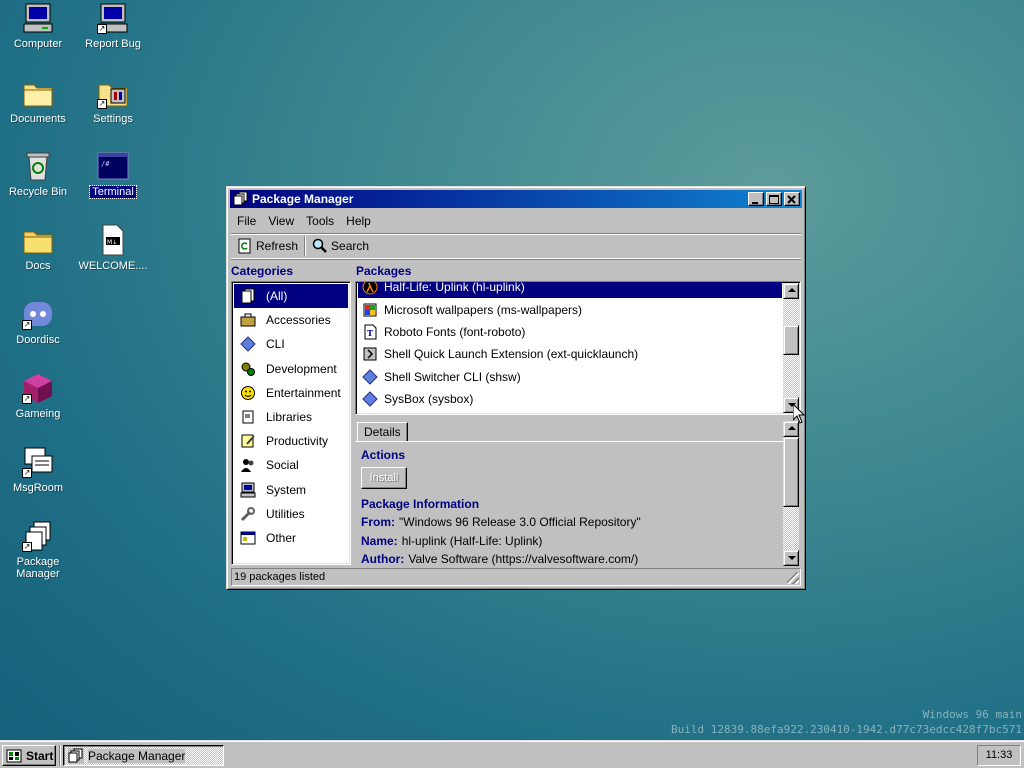 The width and height of the screenshot is (1024, 768). What do you see at coordinates (455, 331) in the screenshot?
I see `package-label: Roboto Fonts (font-roboto)` at bounding box center [455, 331].